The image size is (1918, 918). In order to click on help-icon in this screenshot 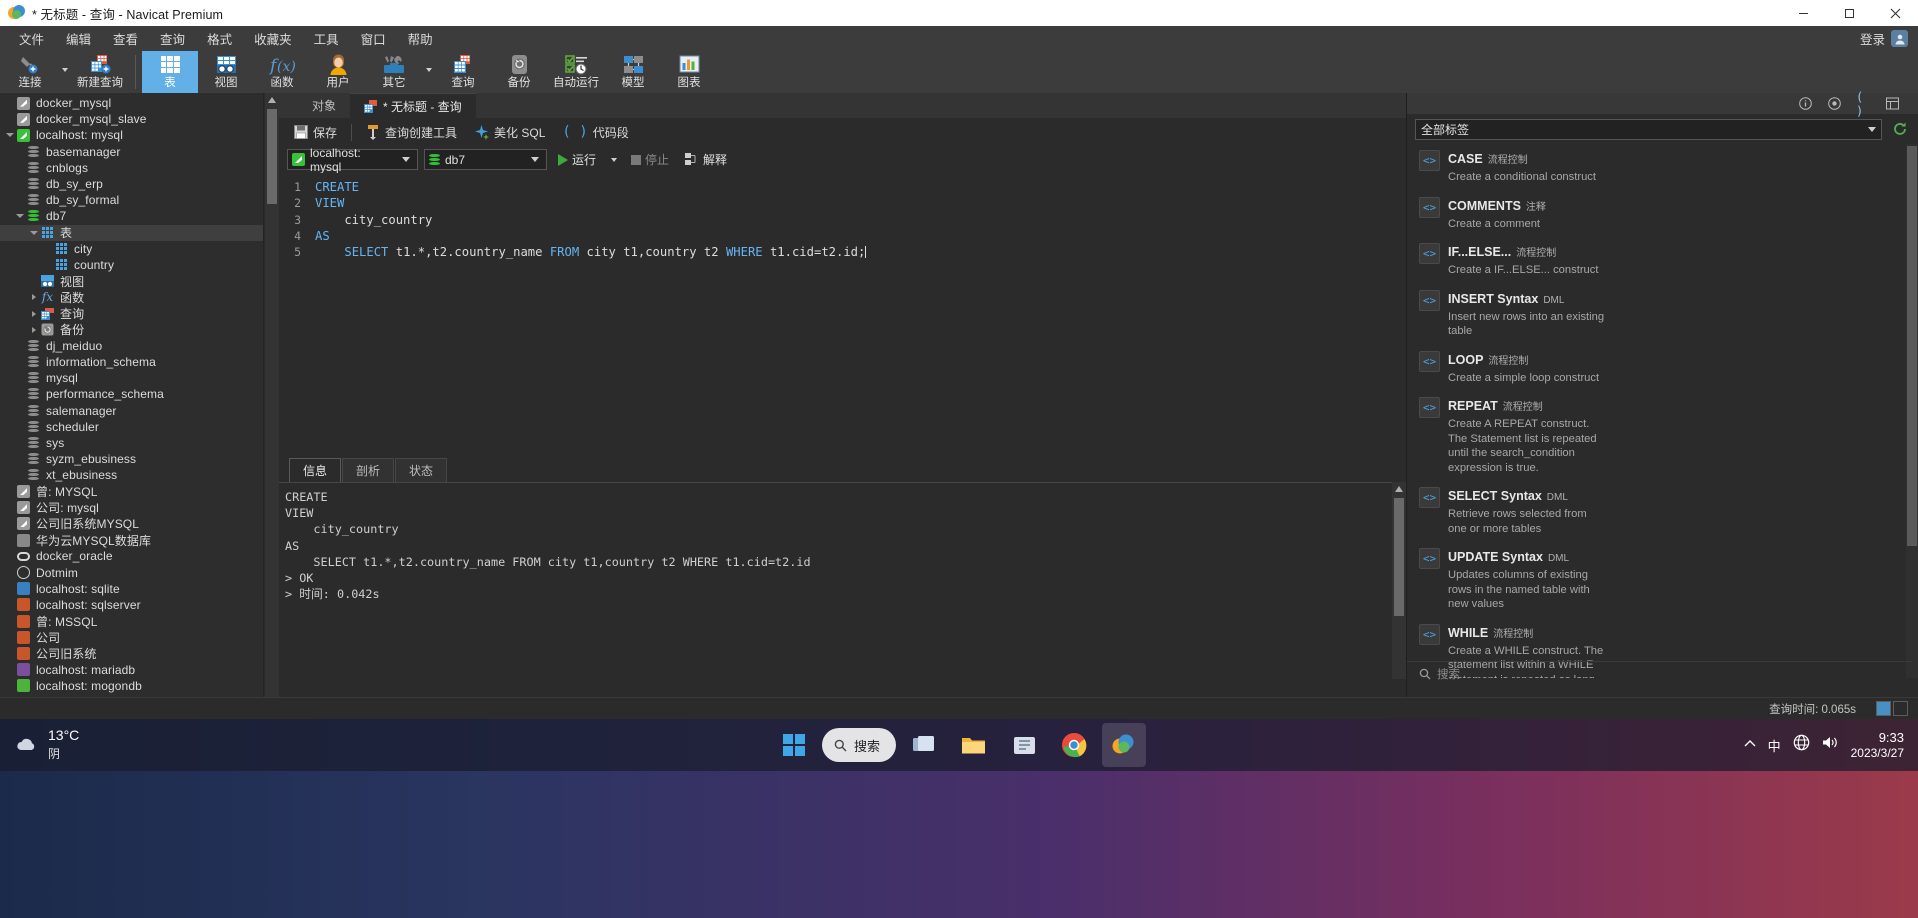, I will do `click(1834, 103)`.